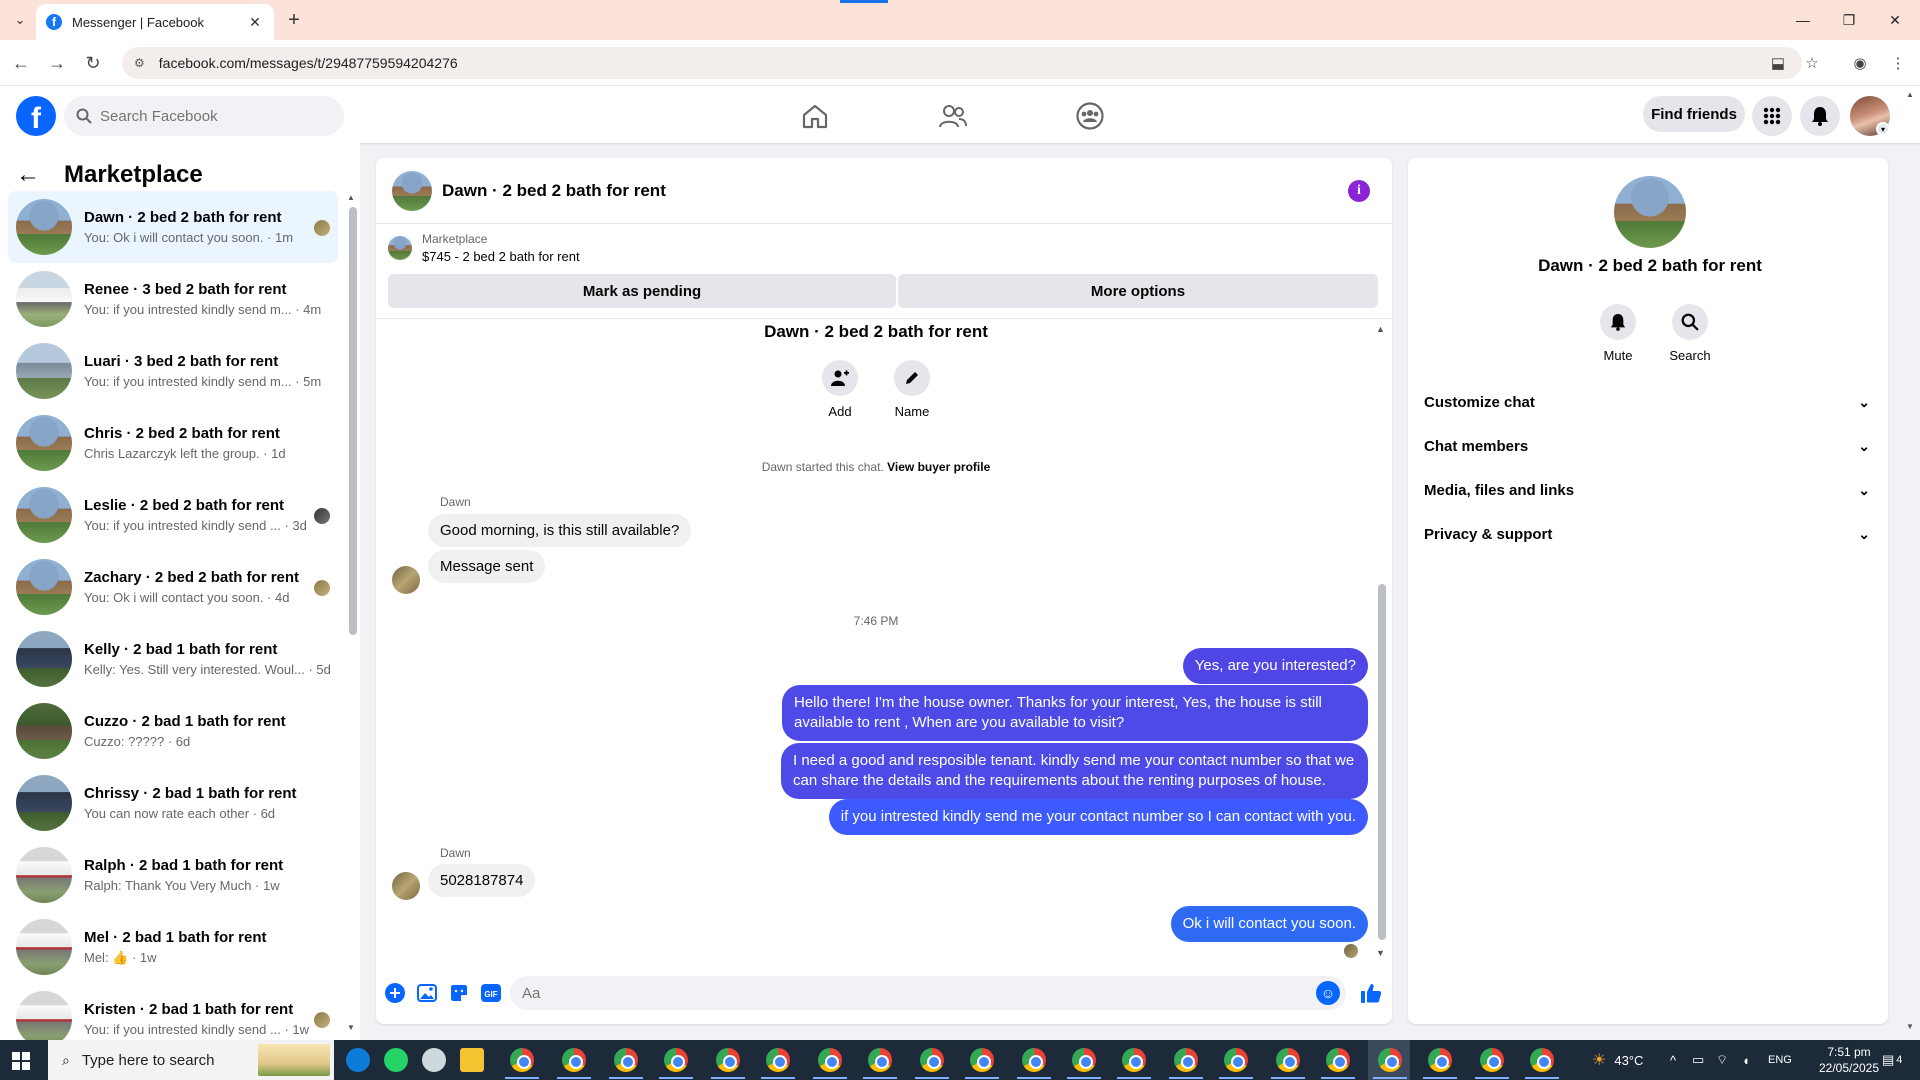 The width and height of the screenshot is (1920, 1080). I want to click on volume-icon: ◖, so click(1746, 1060).